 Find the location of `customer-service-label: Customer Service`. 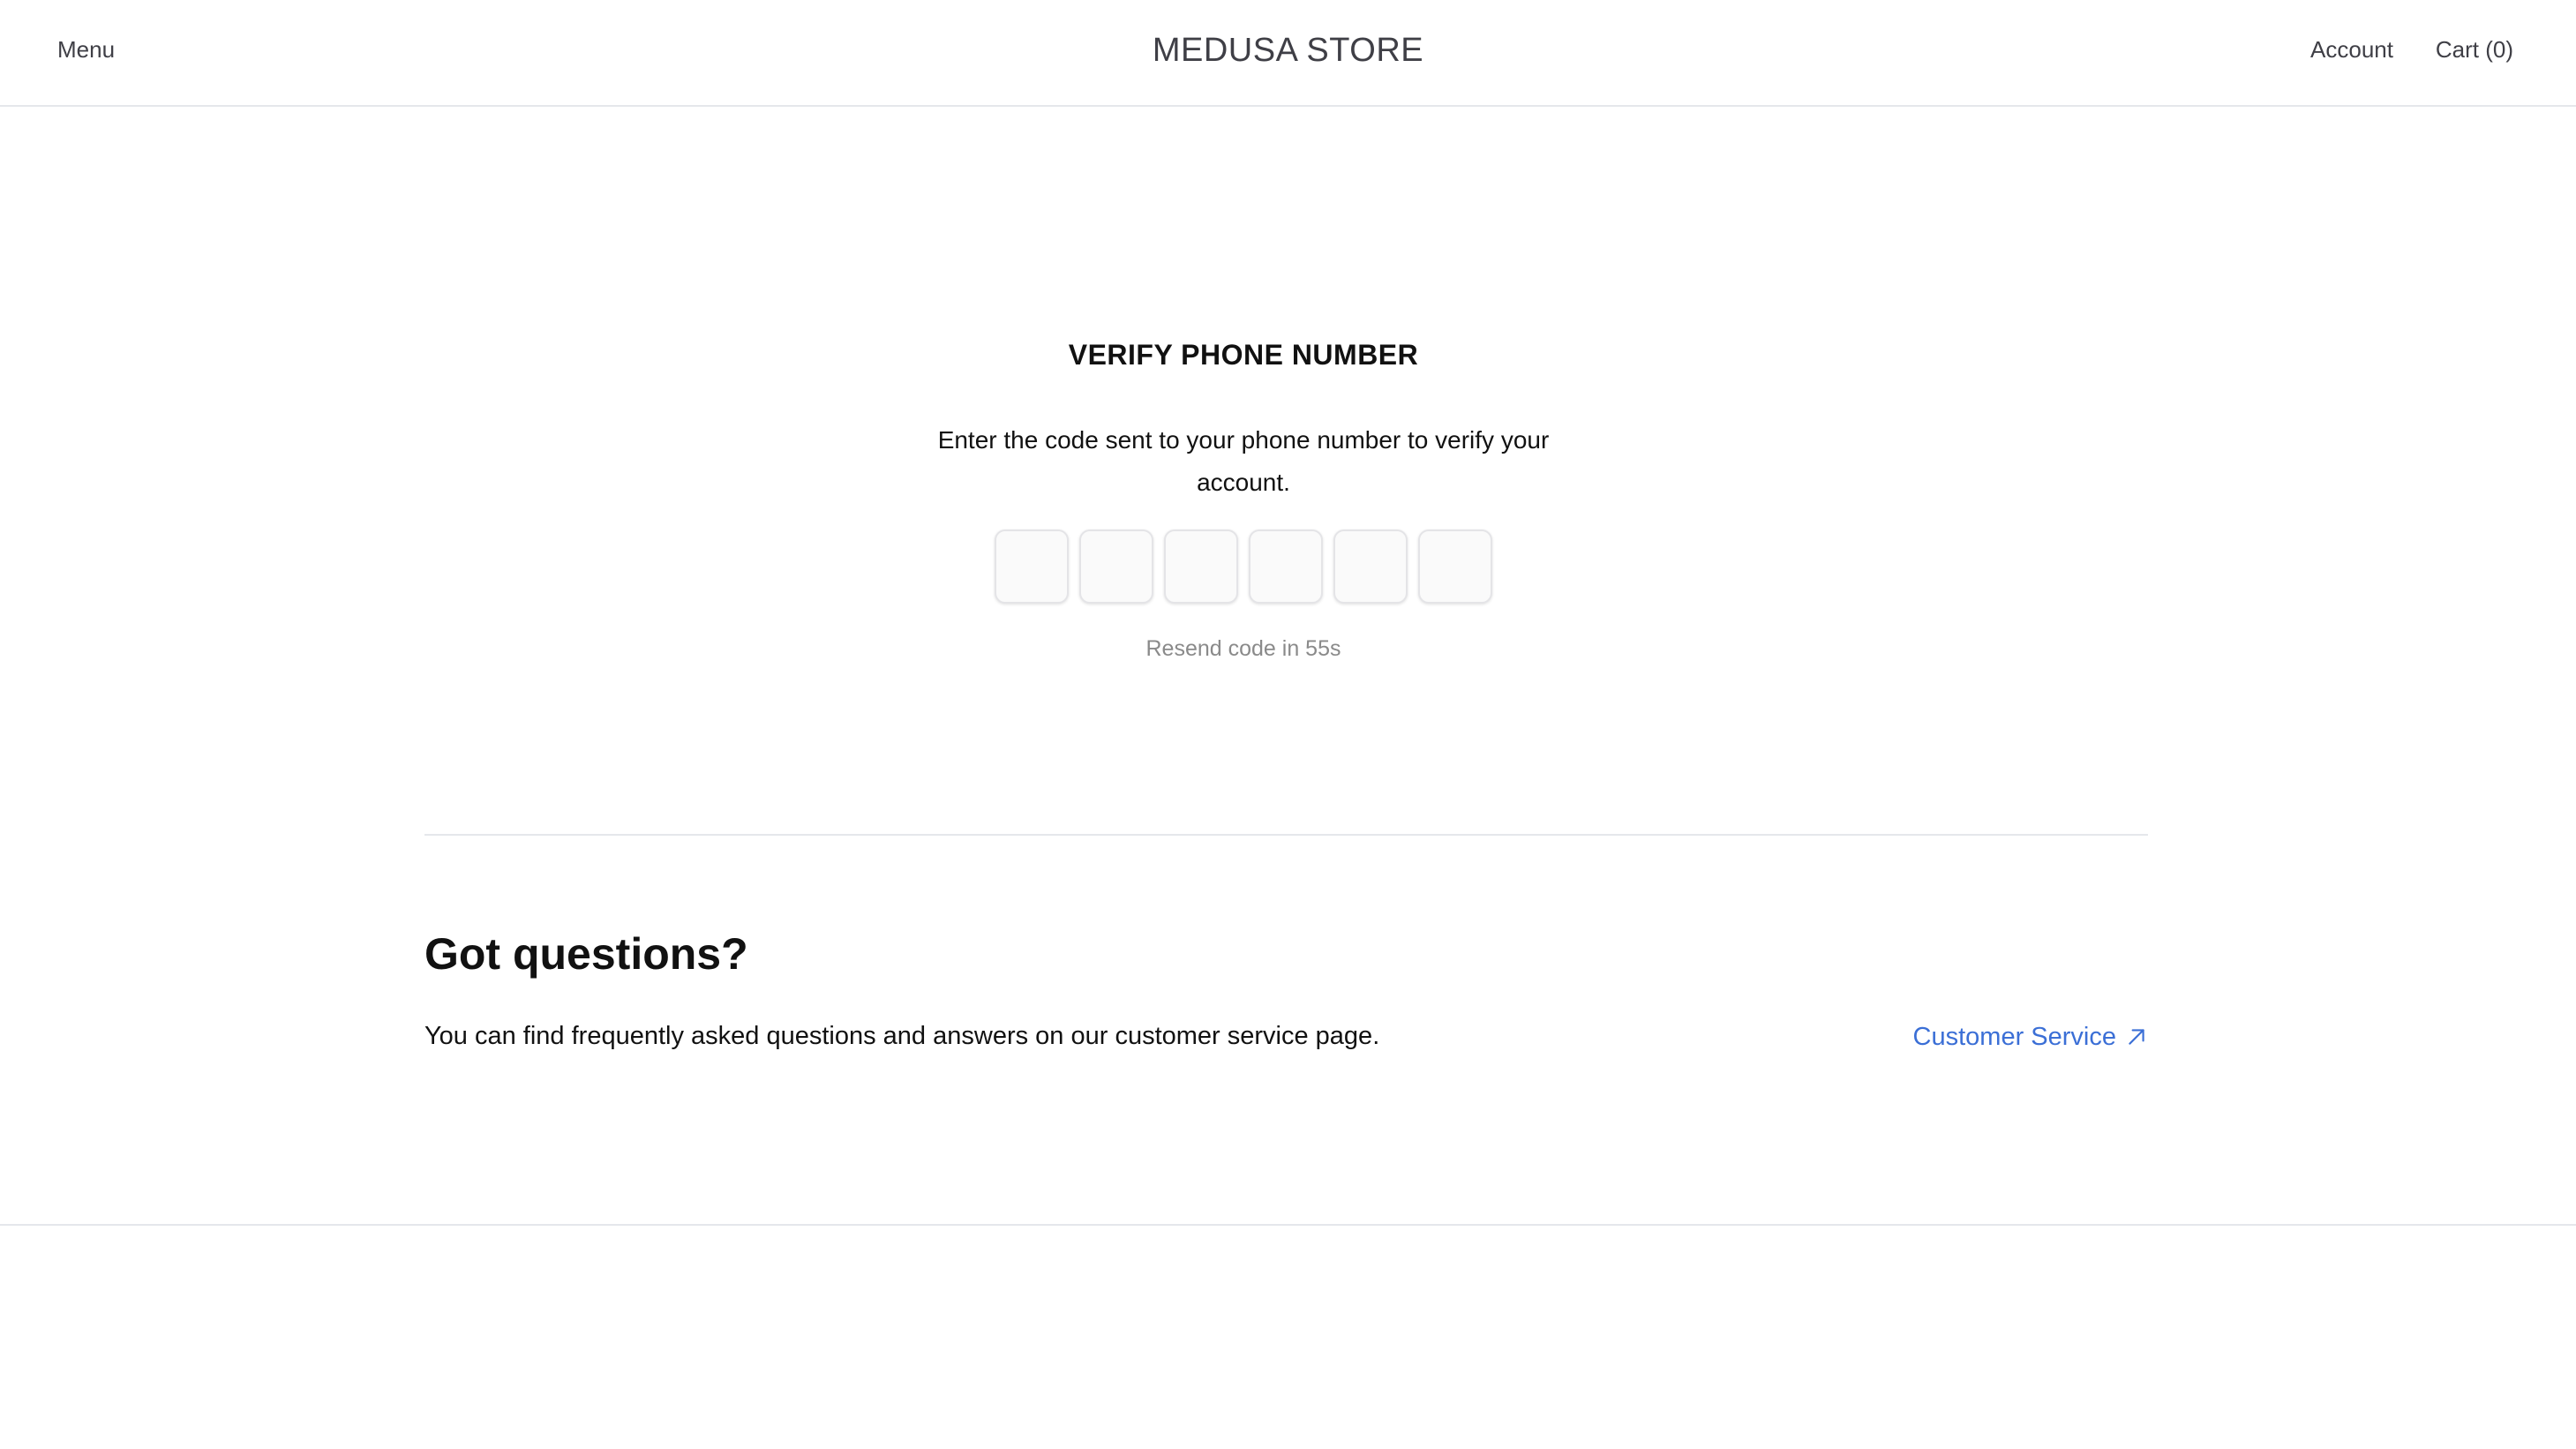

customer-service-label: Customer Service is located at coordinates (2014, 1037).